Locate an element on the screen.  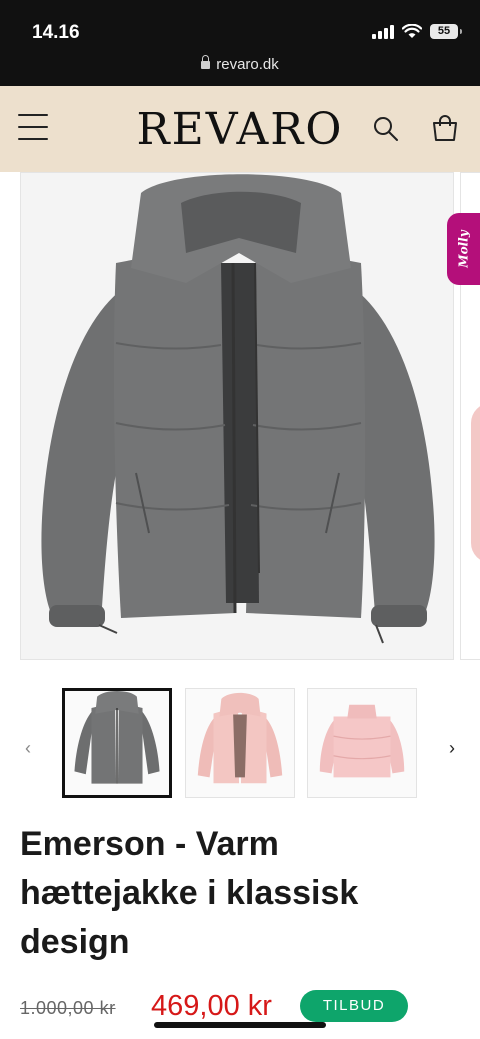
sale-badge: TILBUD is located at coordinates (354, 1006).